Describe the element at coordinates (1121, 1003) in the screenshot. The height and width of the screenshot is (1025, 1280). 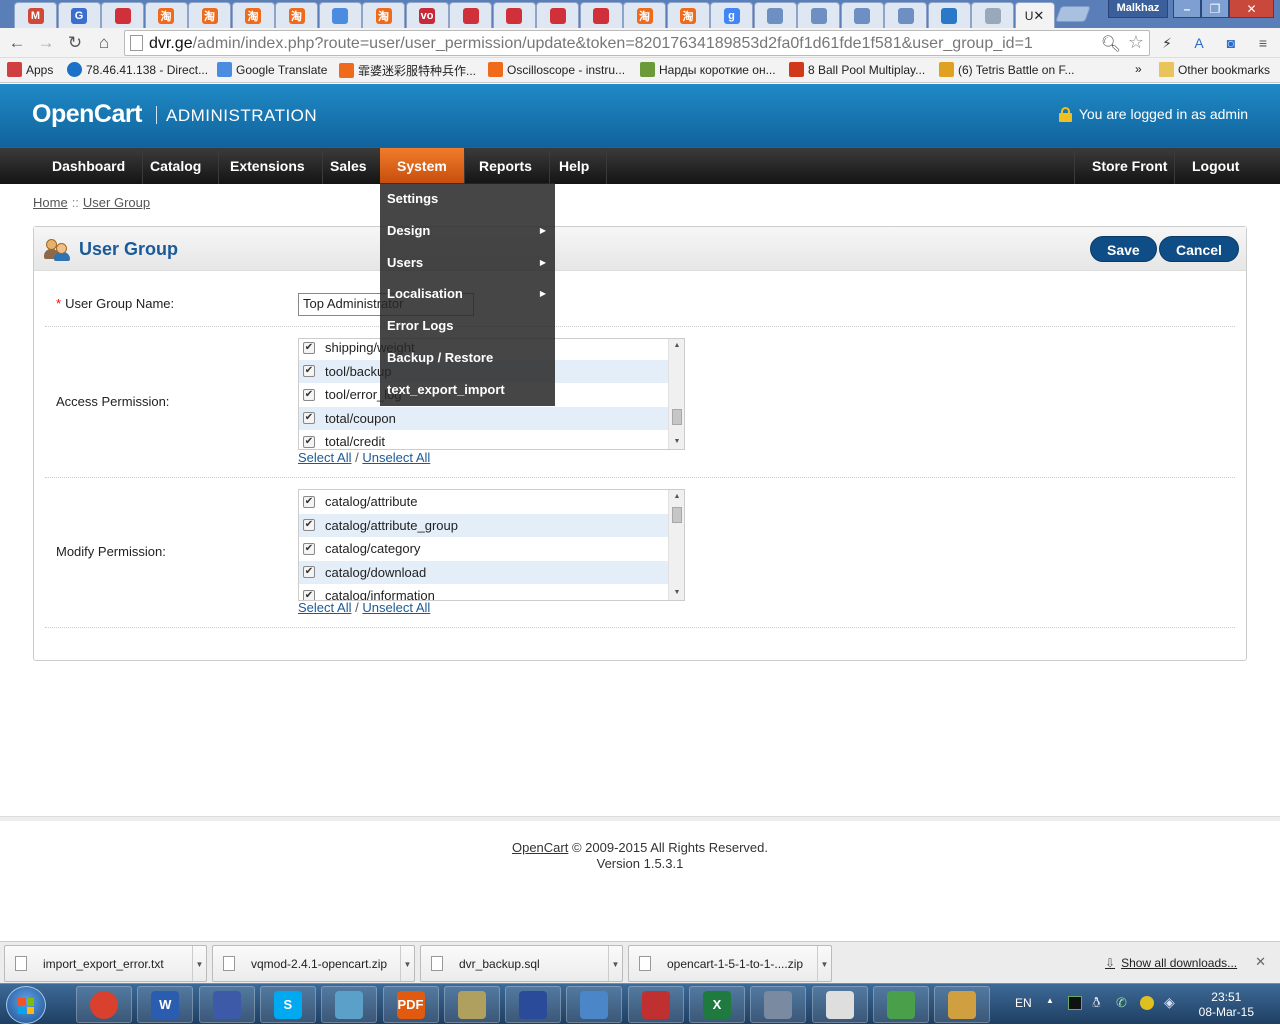
I see `network-tray-icon: ✆` at that location.